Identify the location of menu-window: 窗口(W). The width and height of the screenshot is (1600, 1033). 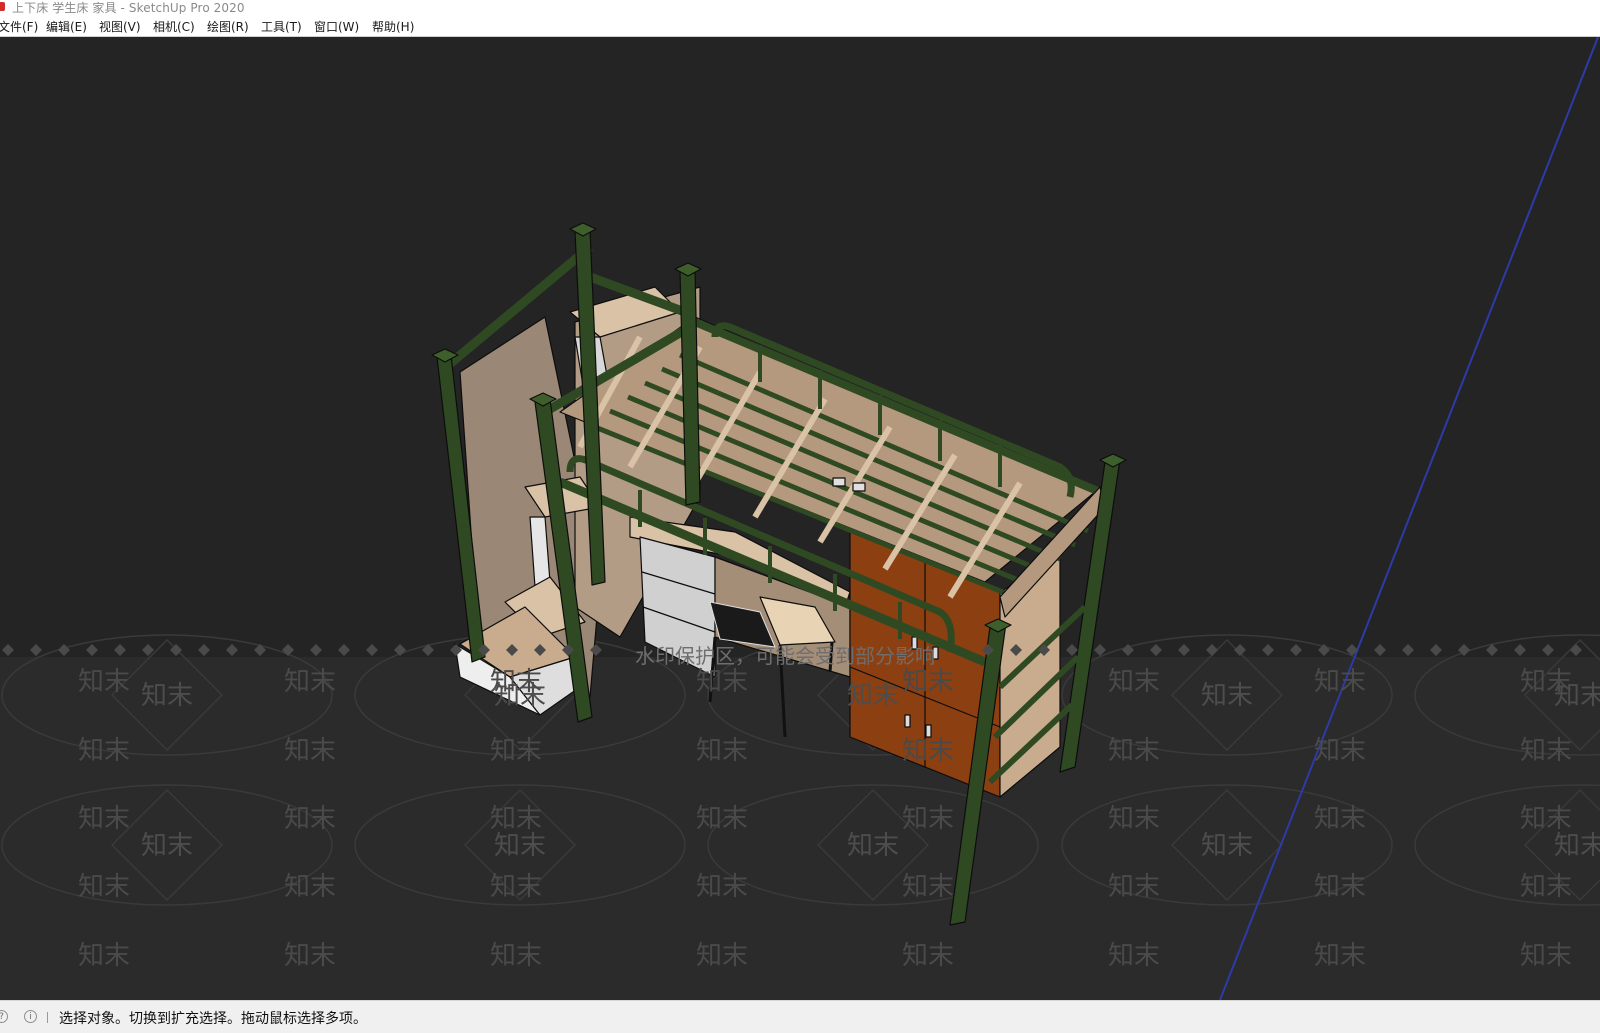
(336, 26).